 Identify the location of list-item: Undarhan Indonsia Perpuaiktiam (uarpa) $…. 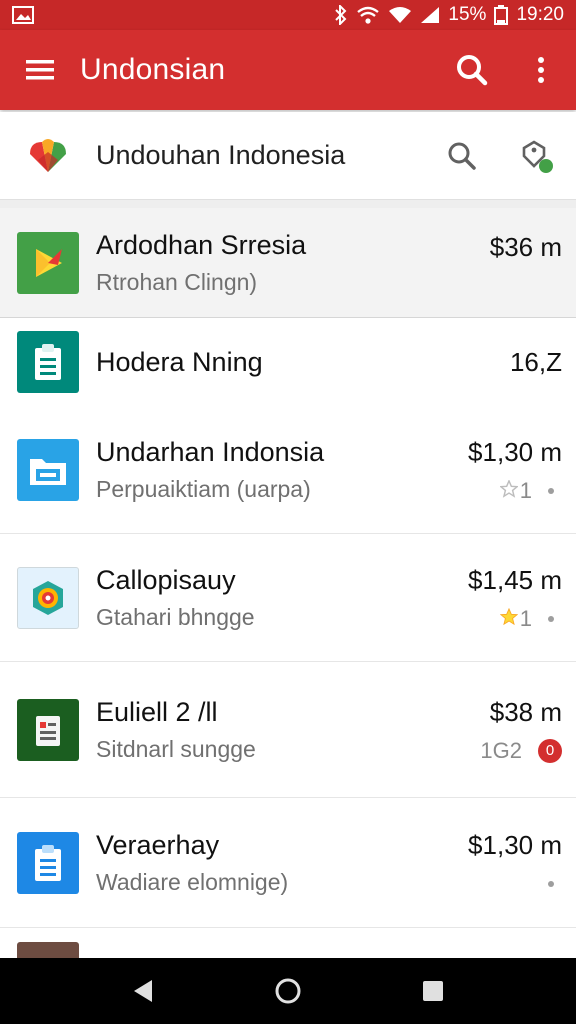
(288, 470).